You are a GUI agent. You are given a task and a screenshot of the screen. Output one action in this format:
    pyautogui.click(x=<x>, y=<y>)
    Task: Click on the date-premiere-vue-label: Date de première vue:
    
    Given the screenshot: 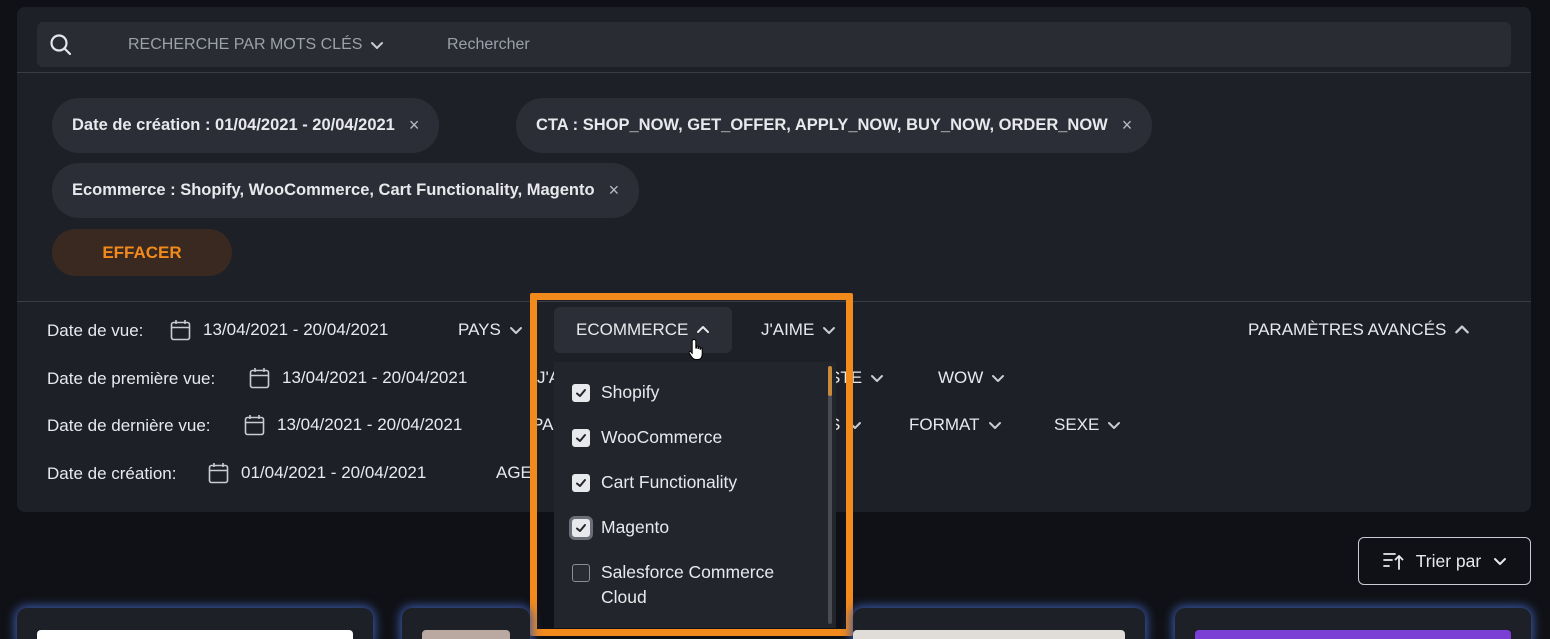 What is the action you would take?
    pyautogui.click(x=131, y=378)
    